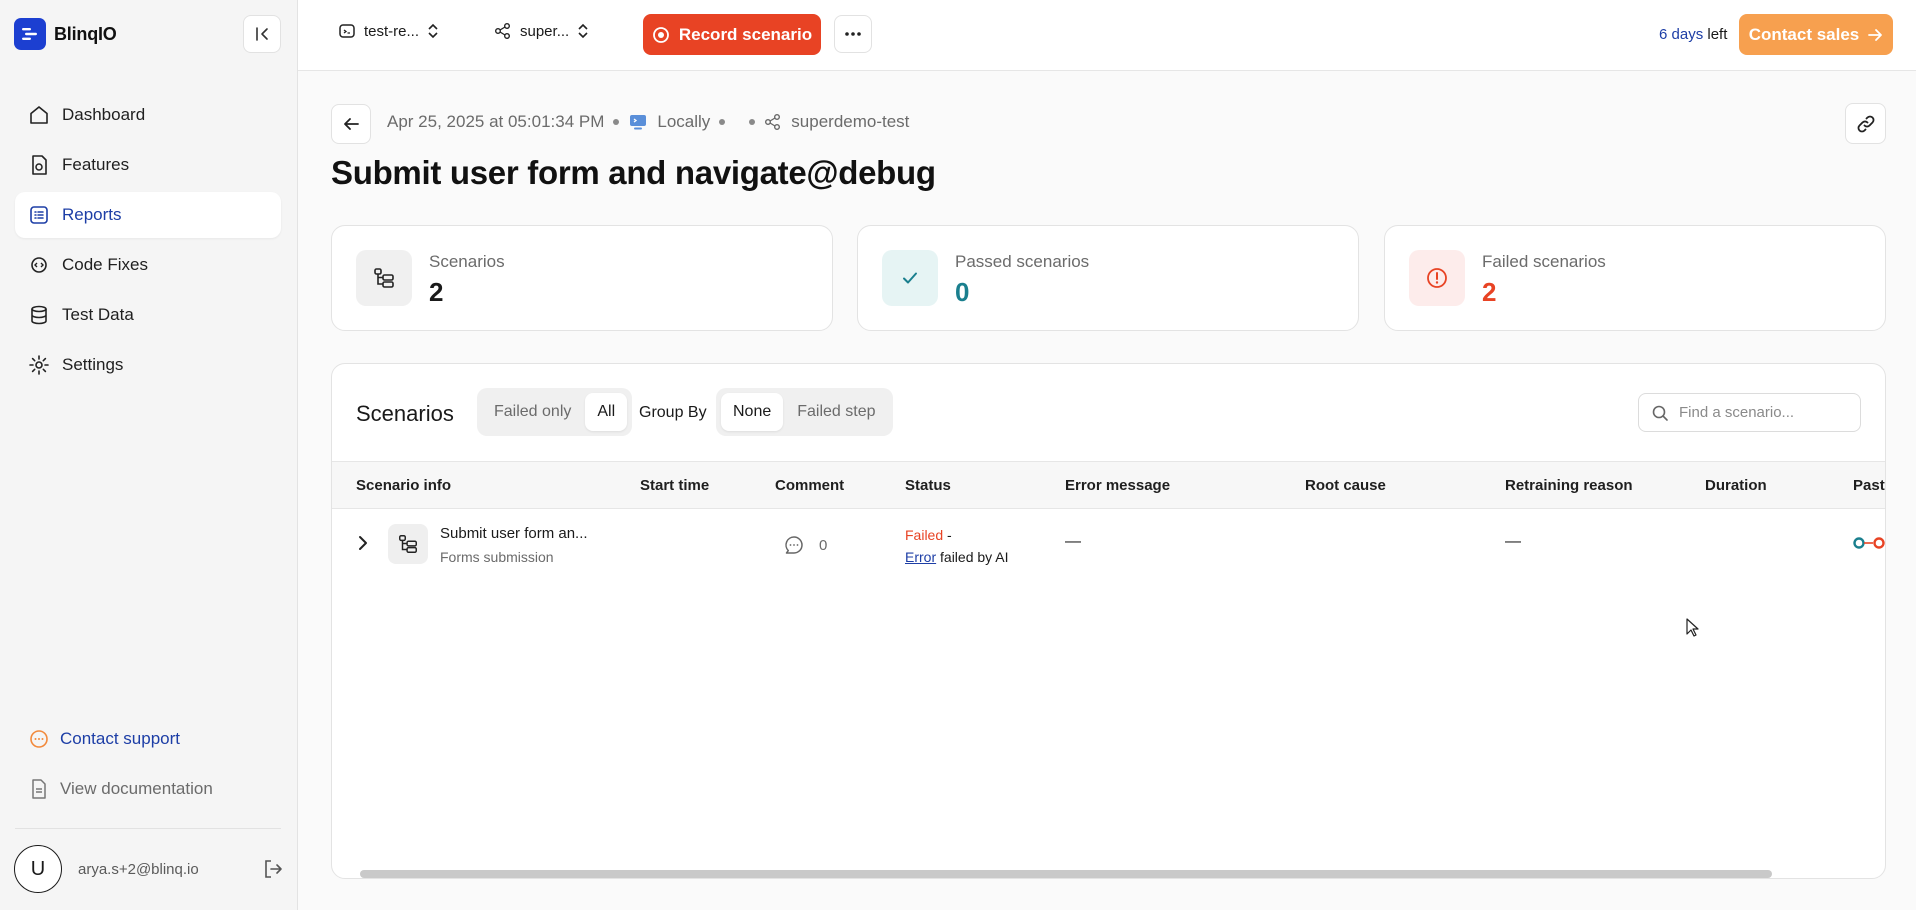 The width and height of the screenshot is (1916, 910). What do you see at coordinates (638, 122) in the screenshot?
I see `monitor-icon` at bounding box center [638, 122].